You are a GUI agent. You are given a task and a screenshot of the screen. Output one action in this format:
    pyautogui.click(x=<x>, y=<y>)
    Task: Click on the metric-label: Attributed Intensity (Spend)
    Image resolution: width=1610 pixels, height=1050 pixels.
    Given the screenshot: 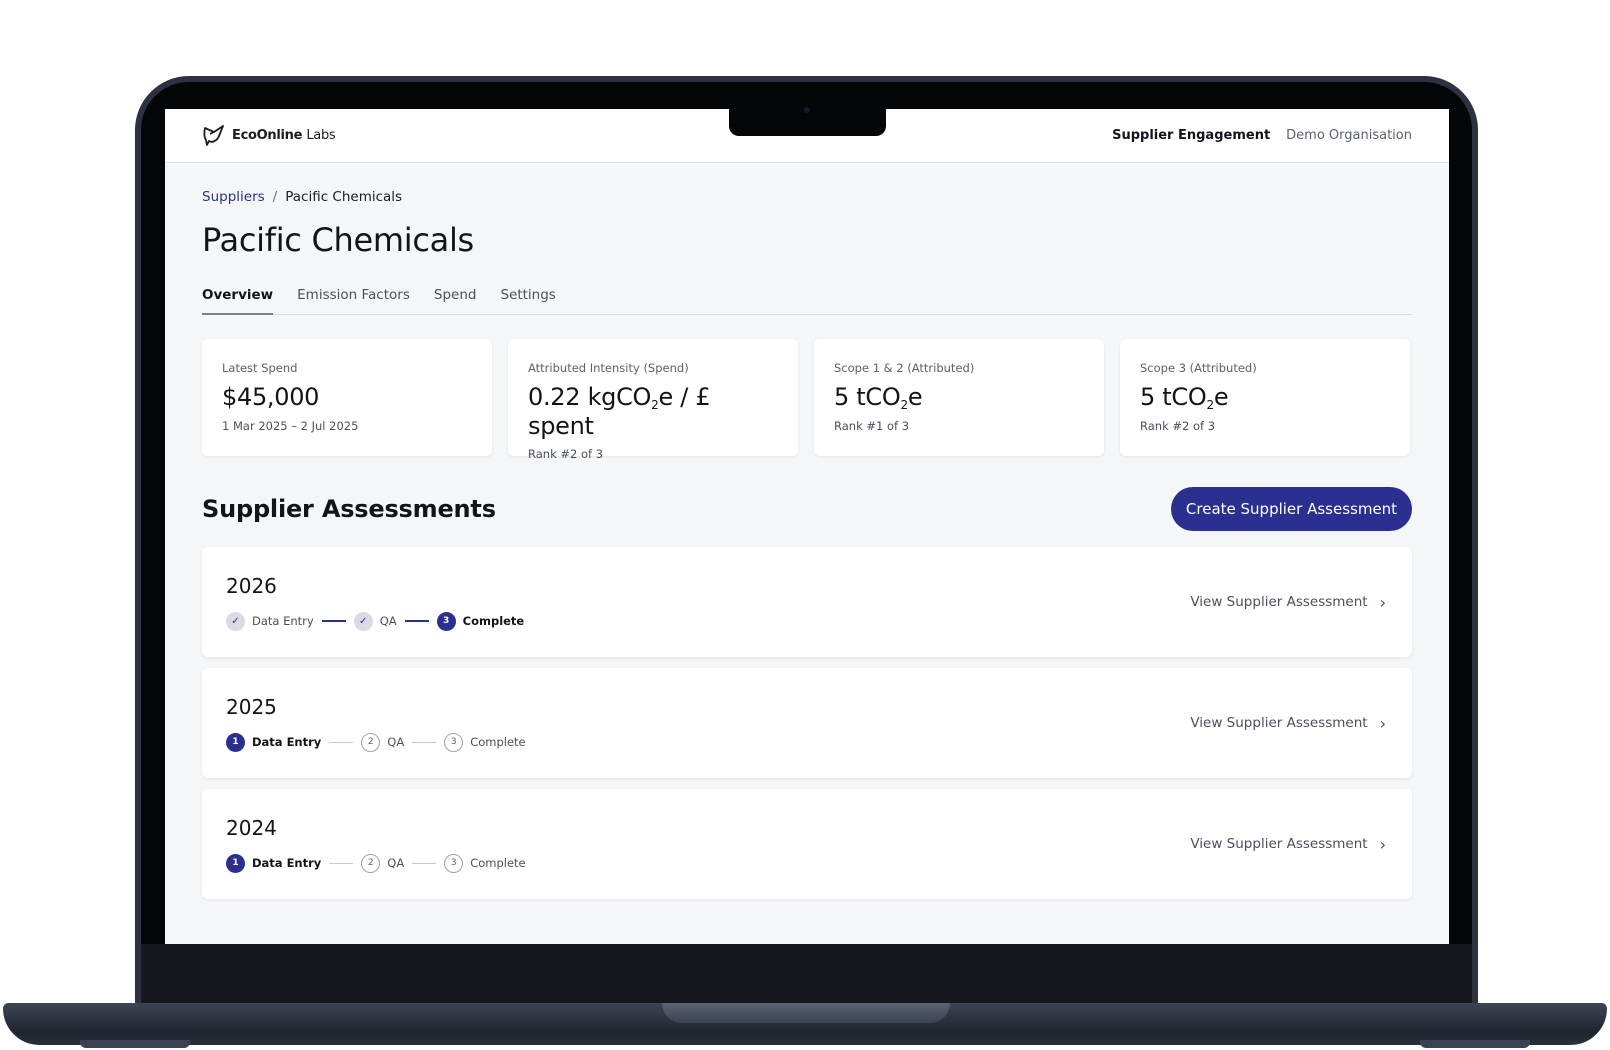 What is the action you would take?
    pyautogui.click(x=608, y=368)
    